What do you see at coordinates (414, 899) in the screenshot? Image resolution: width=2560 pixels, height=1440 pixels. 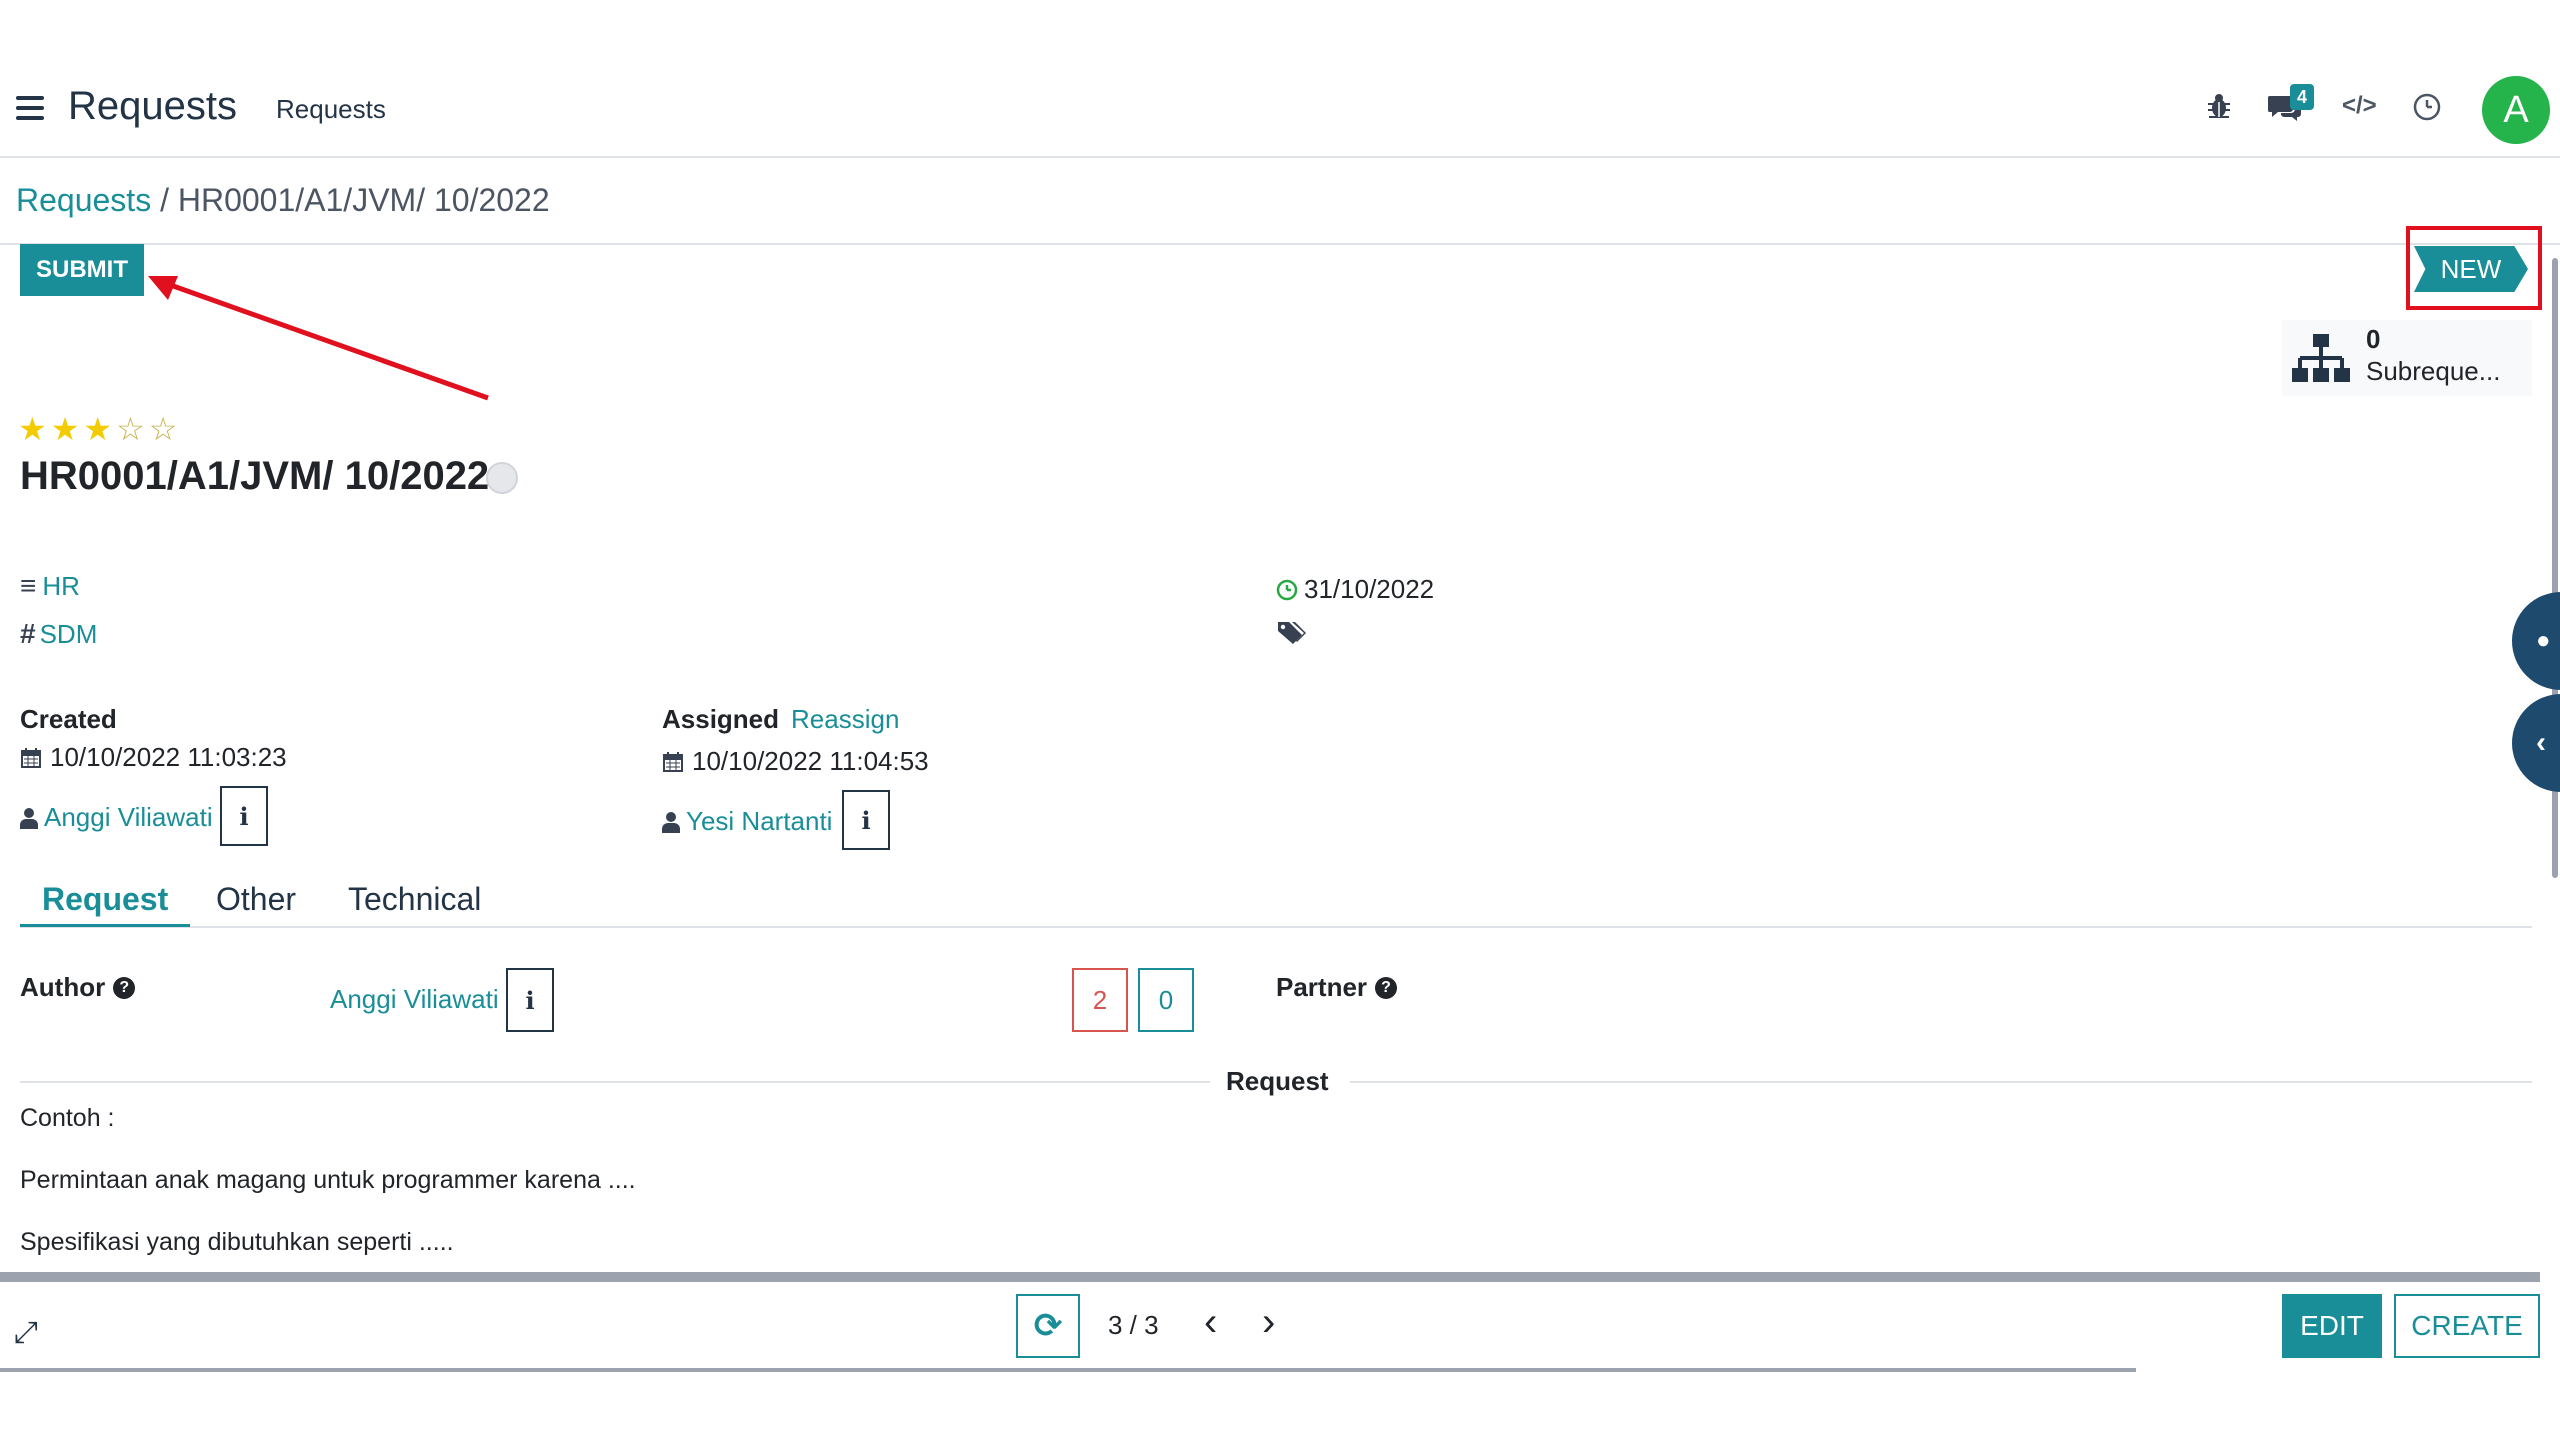 I see `tab-technical: Technical` at bounding box center [414, 899].